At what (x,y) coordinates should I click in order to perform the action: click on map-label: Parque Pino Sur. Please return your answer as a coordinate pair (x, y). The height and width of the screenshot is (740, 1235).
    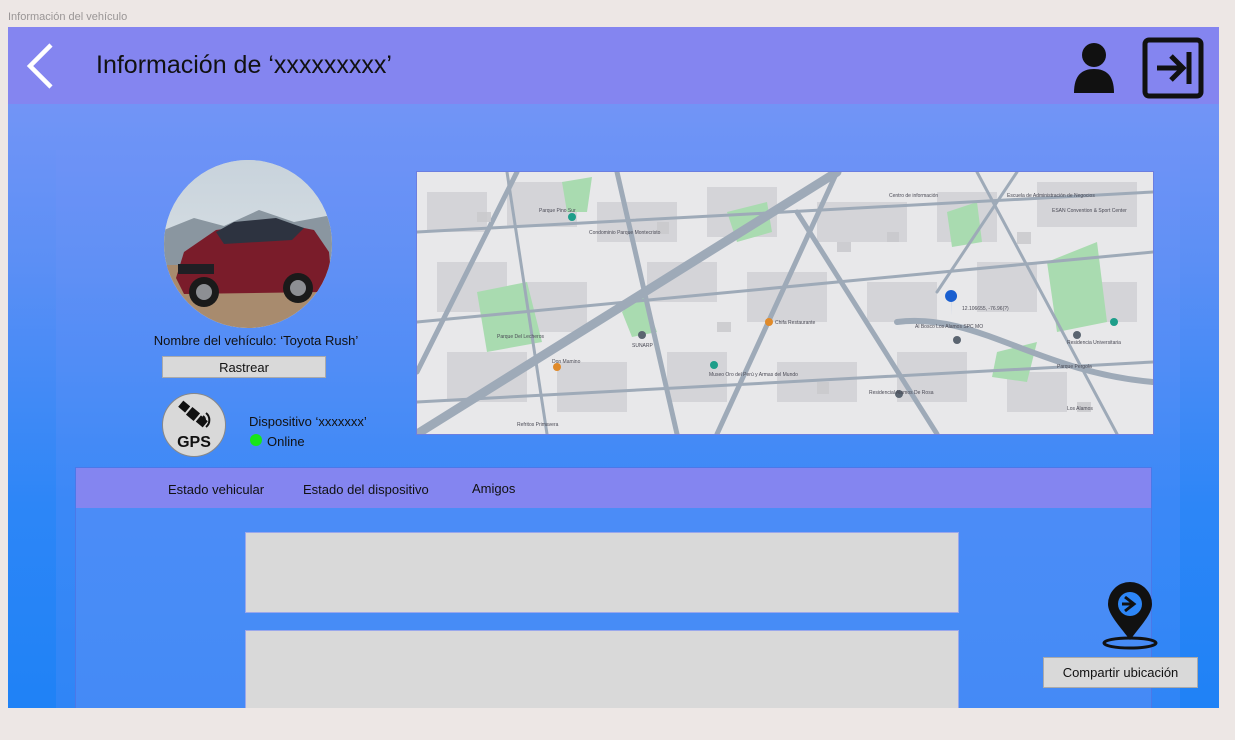
    Looking at the image, I should click on (557, 211).